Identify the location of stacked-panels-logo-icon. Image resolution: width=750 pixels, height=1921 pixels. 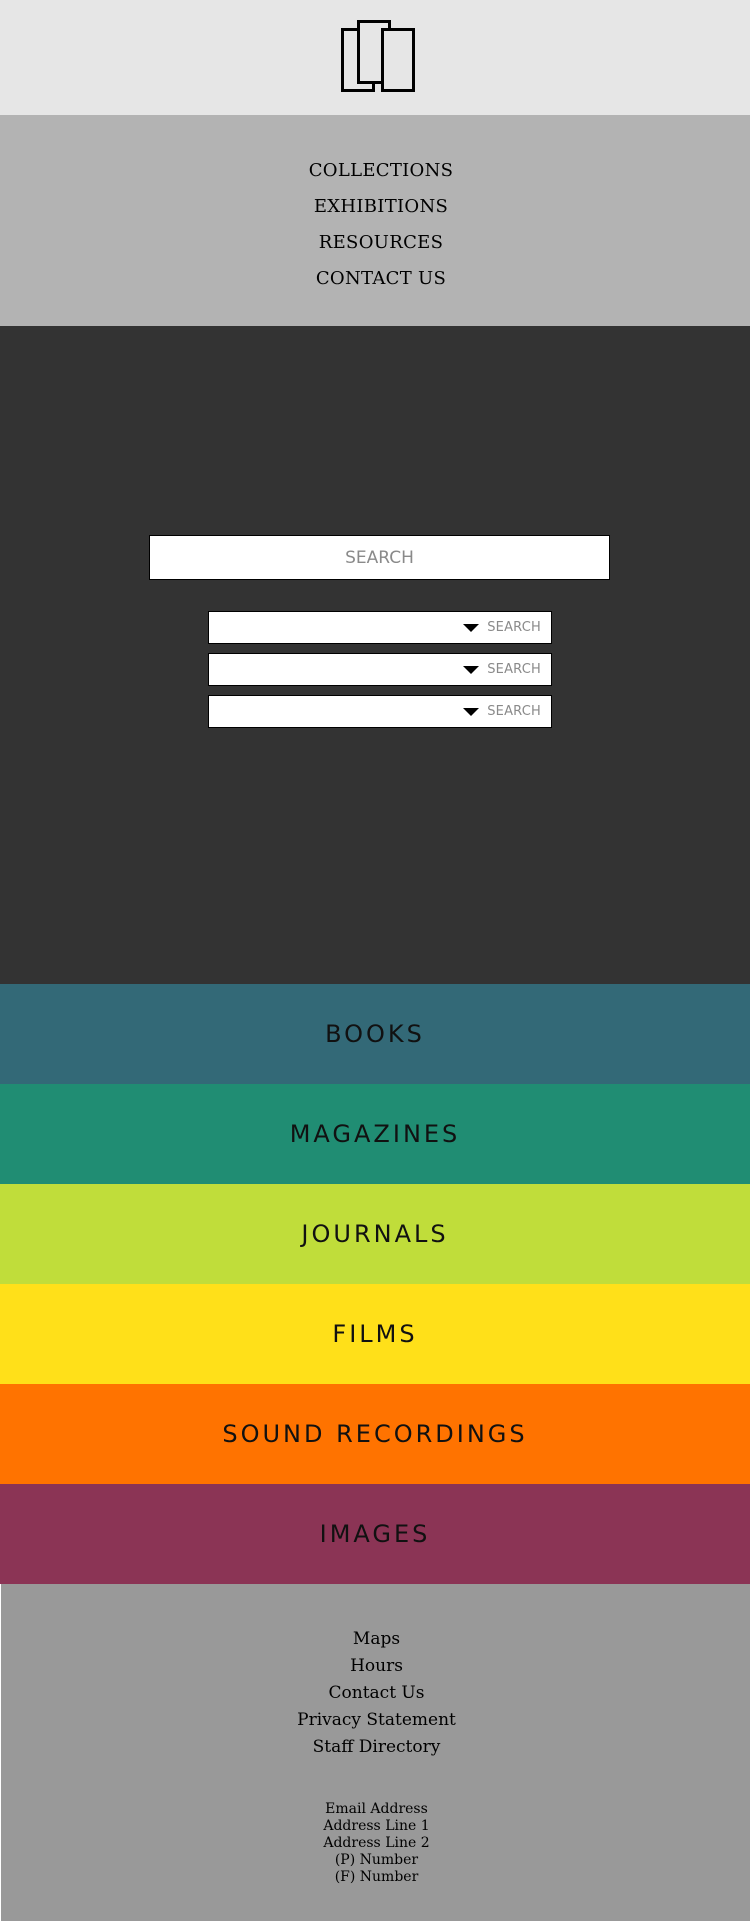
(381, 60).